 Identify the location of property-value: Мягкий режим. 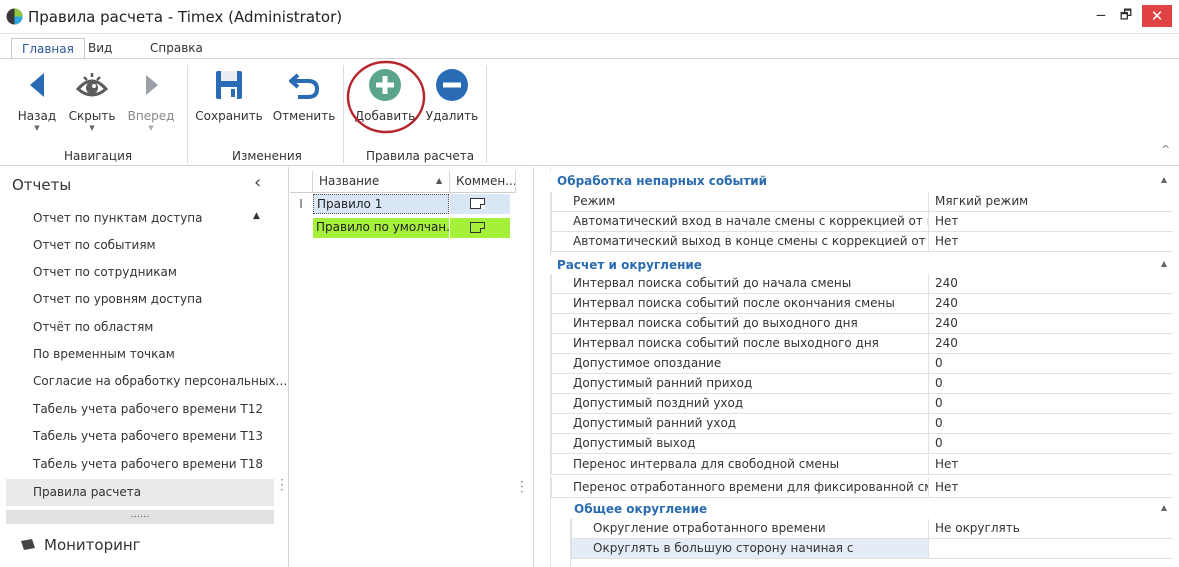
(981, 201).